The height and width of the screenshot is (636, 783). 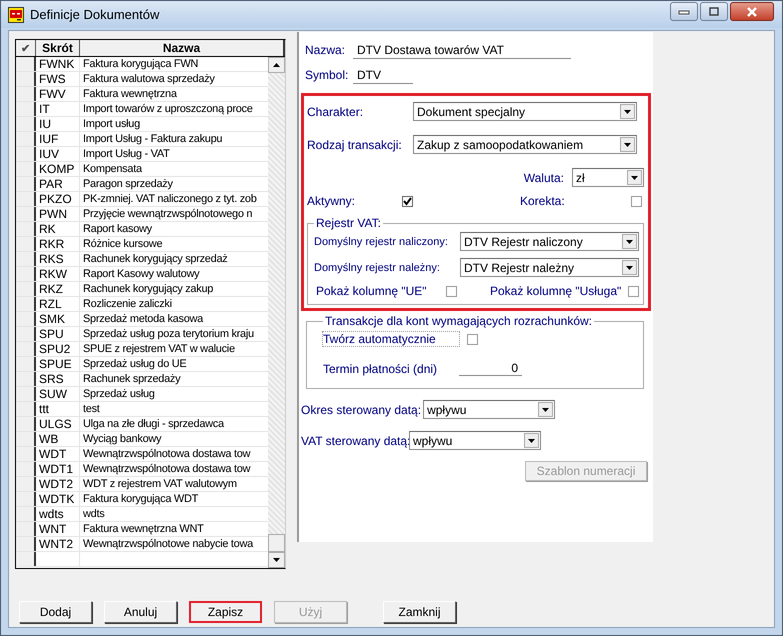 I want to click on table-cell-text: WDT z rejestrem VAT walutowym, so click(x=160, y=484).